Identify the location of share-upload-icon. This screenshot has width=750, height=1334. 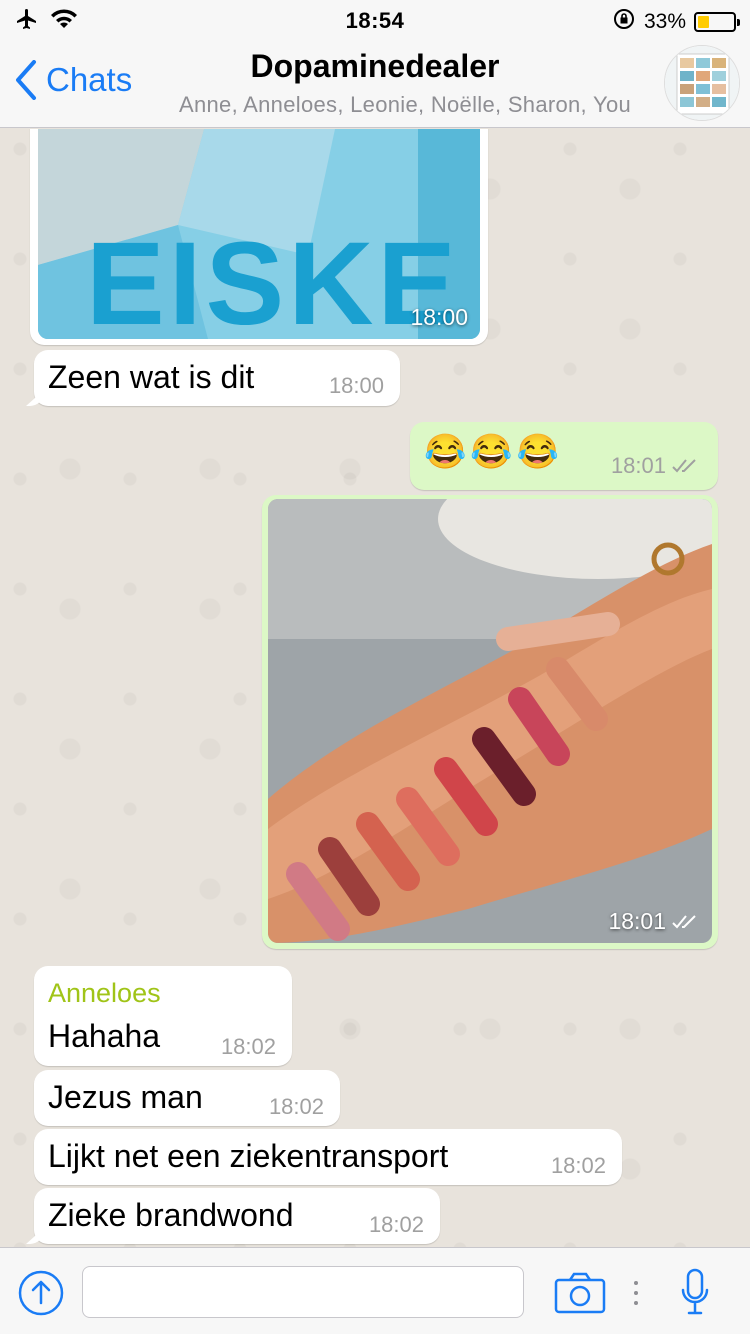
(41, 1295).